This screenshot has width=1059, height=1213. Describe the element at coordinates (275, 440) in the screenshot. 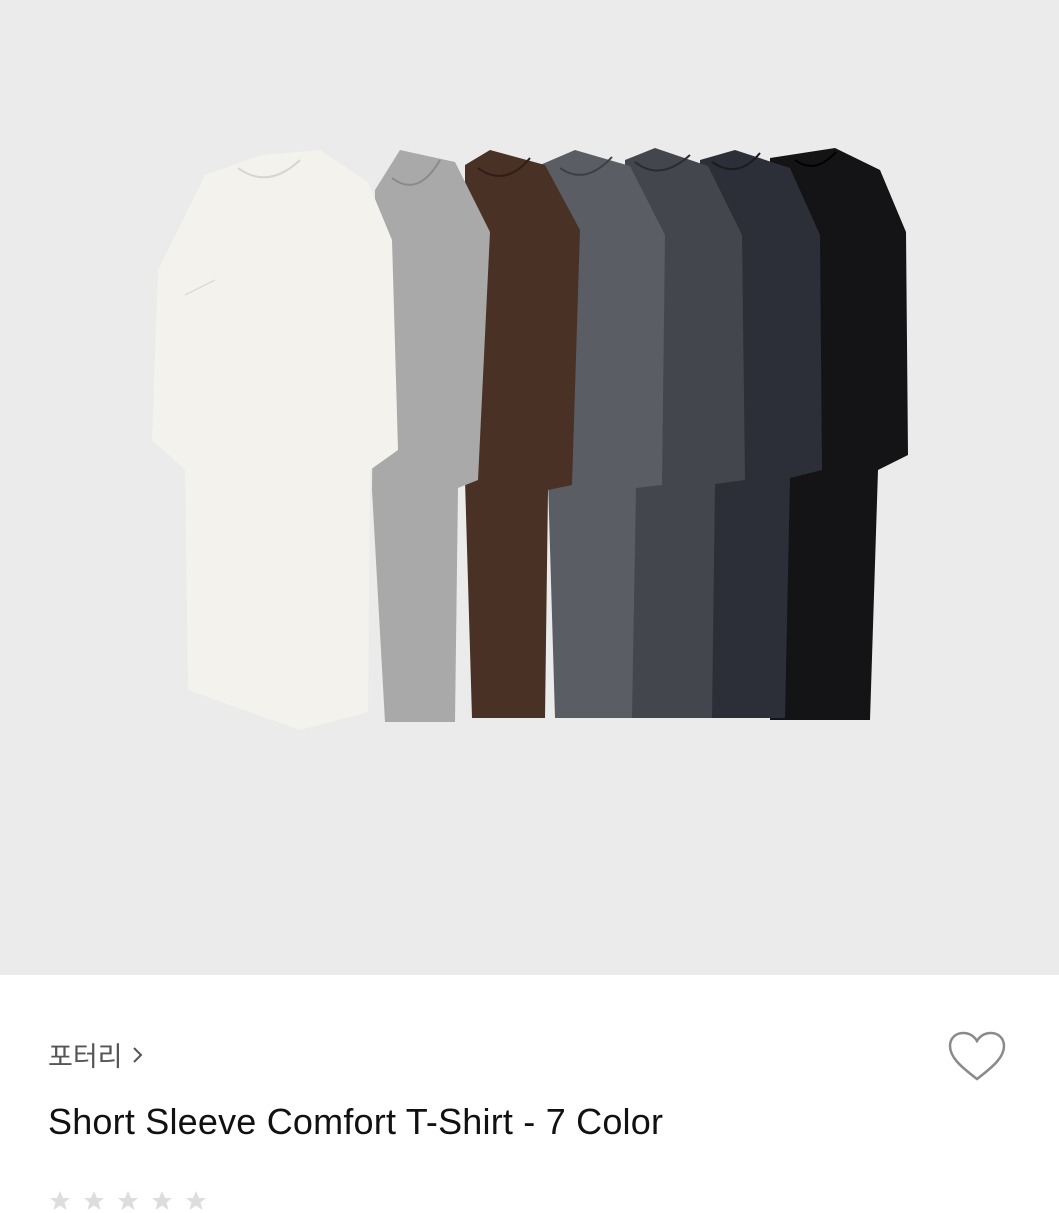

I see `tshirt-white` at that location.